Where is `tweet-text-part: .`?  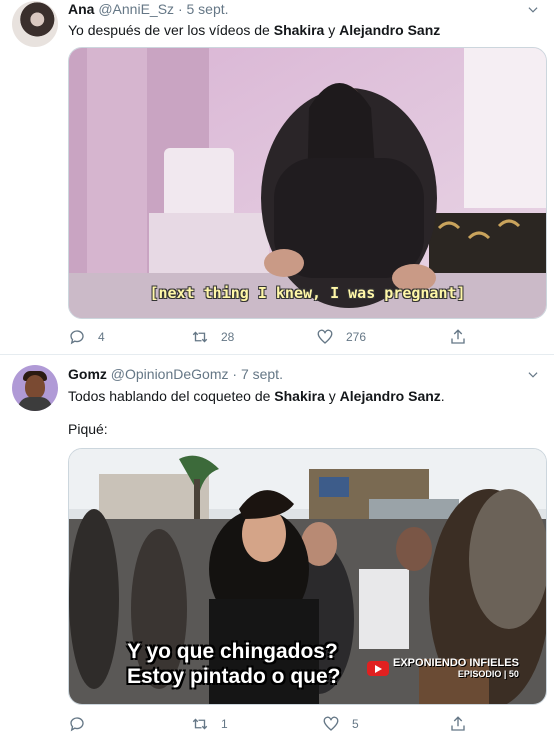
tweet-text-part: . is located at coordinates (442, 396).